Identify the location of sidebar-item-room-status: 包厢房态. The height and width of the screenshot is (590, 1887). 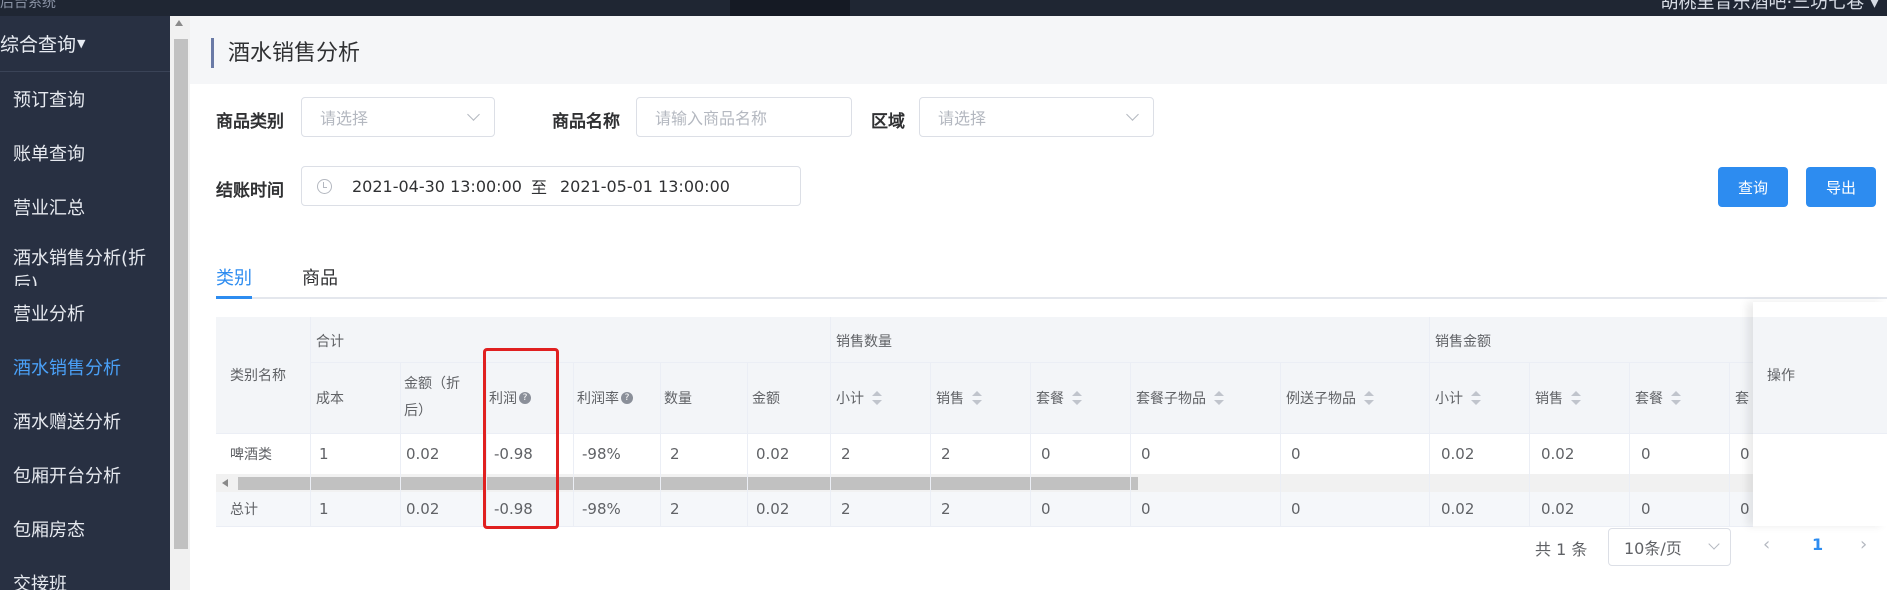
(85, 529).